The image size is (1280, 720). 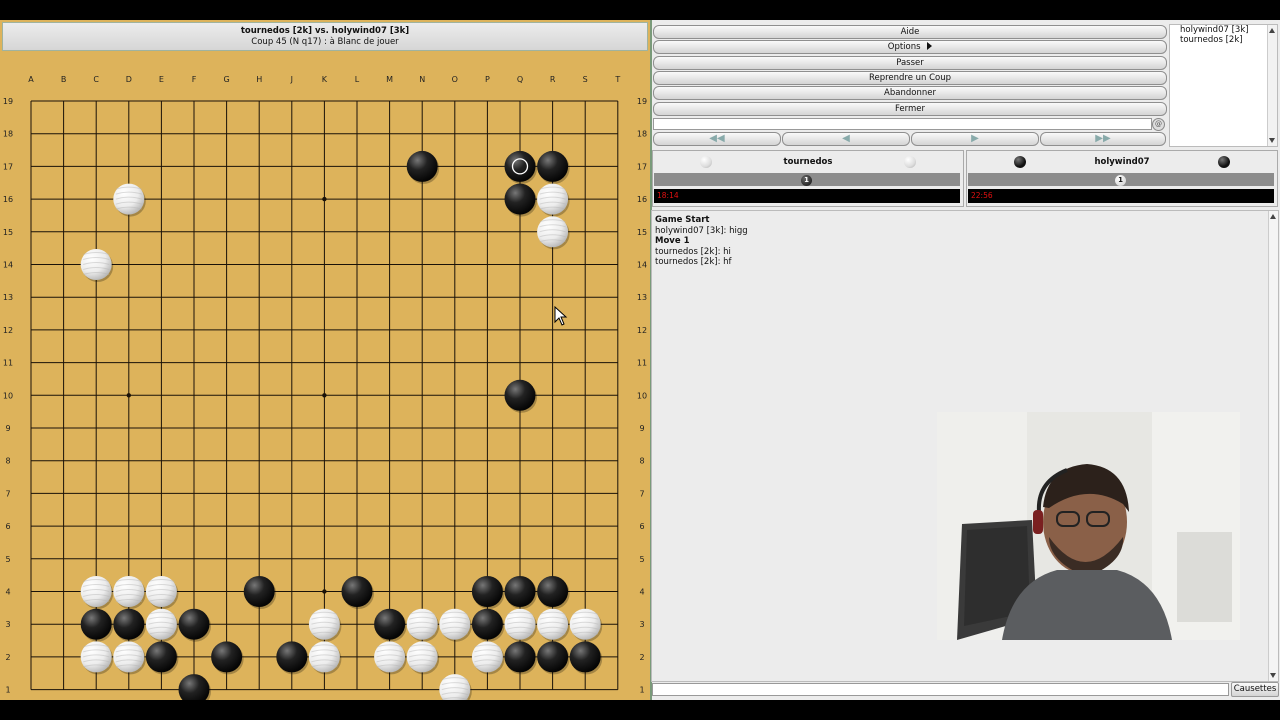 What do you see at coordinates (357, 79) in the screenshot?
I see `column-label: L` at bounding box center [357, 79].